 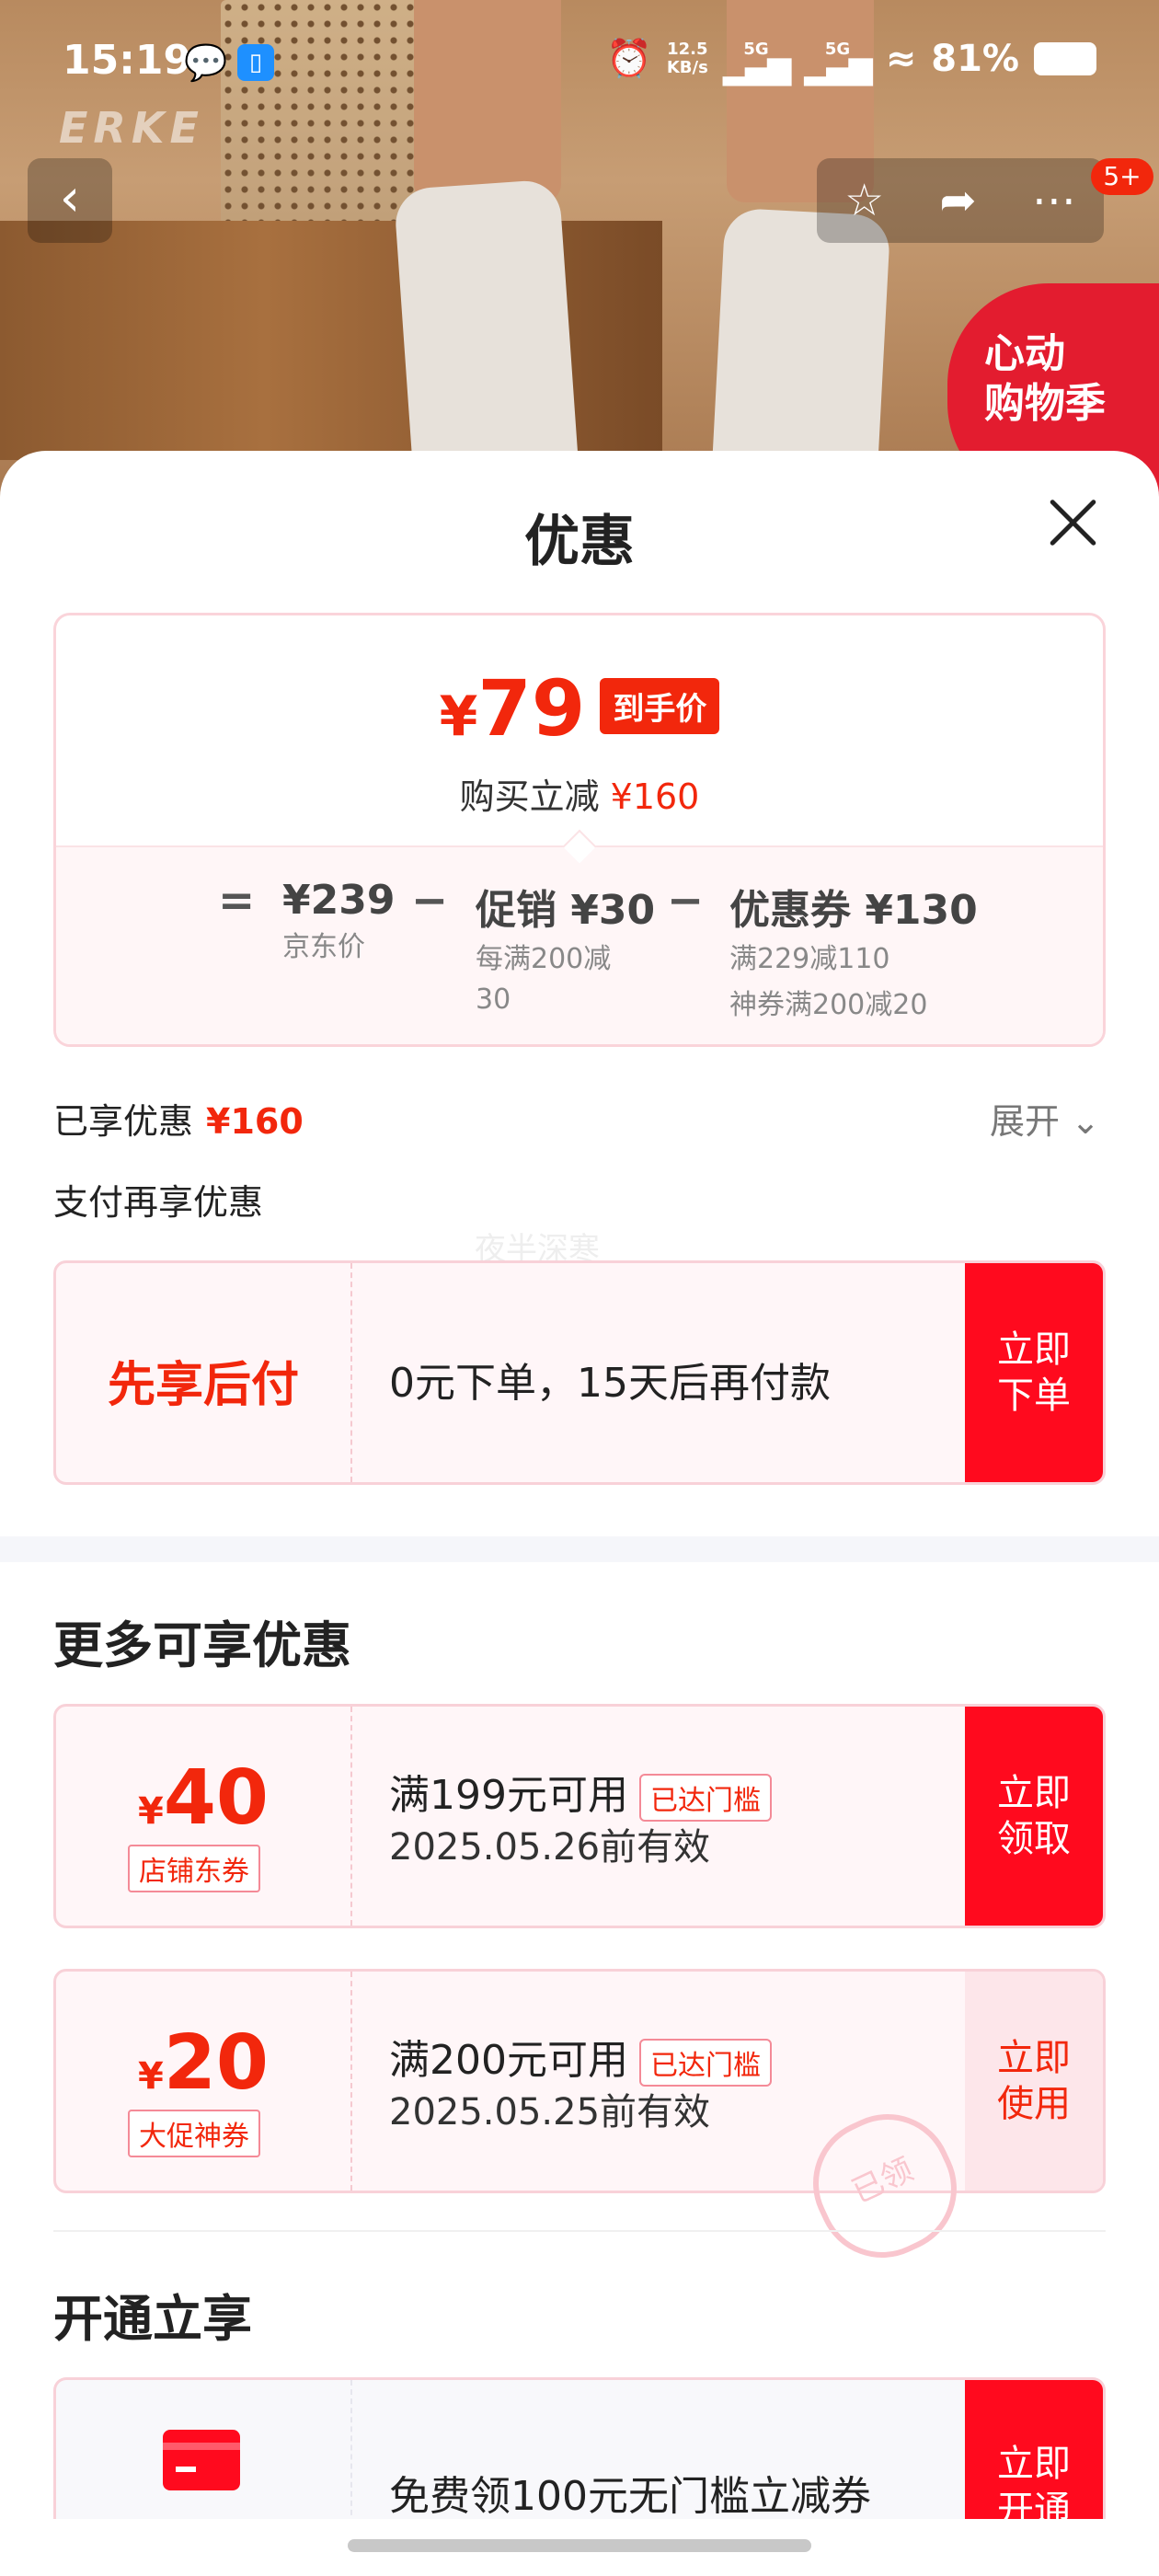 I want to click on coupon-condition-text: 满200元可用, so click(x=508, y=2060).